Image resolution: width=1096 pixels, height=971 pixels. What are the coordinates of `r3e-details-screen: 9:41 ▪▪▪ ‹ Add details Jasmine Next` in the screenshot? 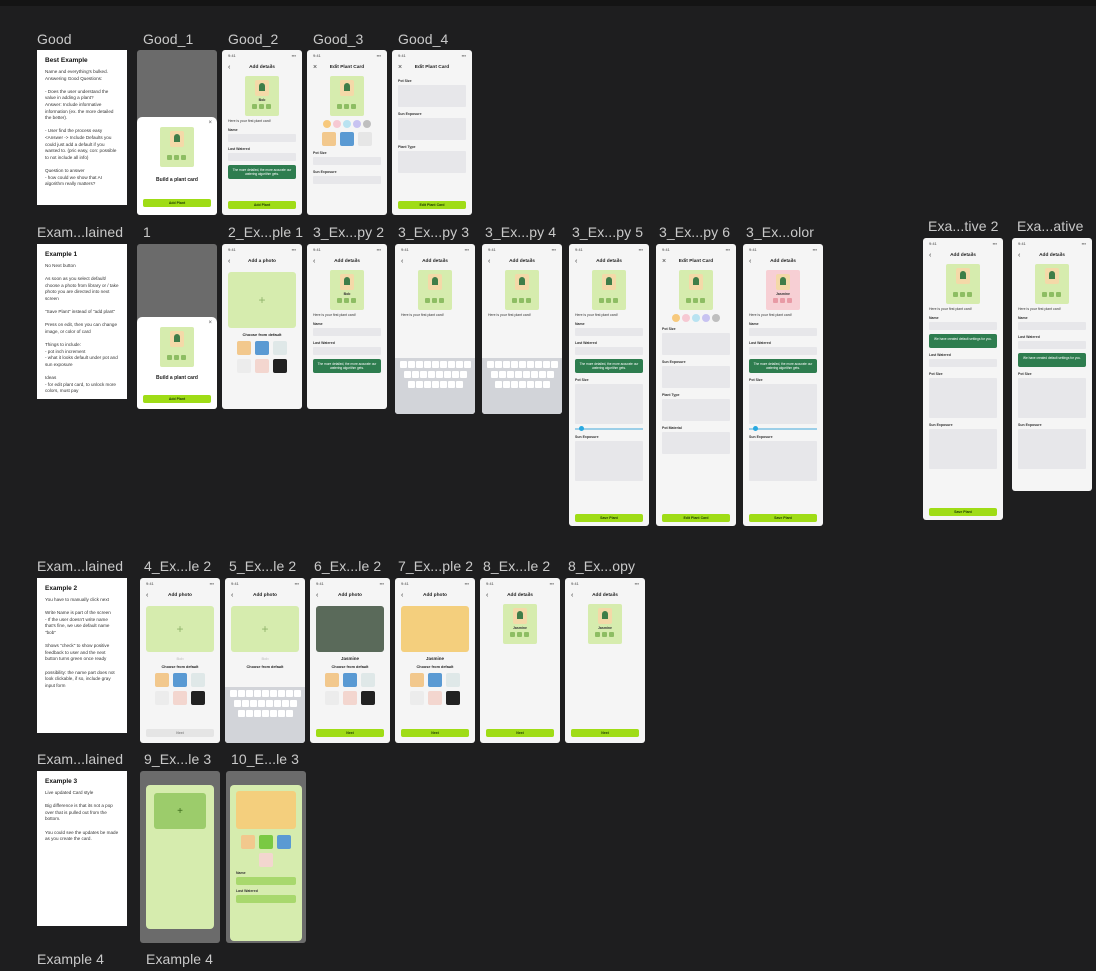 It's located at (520, 660).